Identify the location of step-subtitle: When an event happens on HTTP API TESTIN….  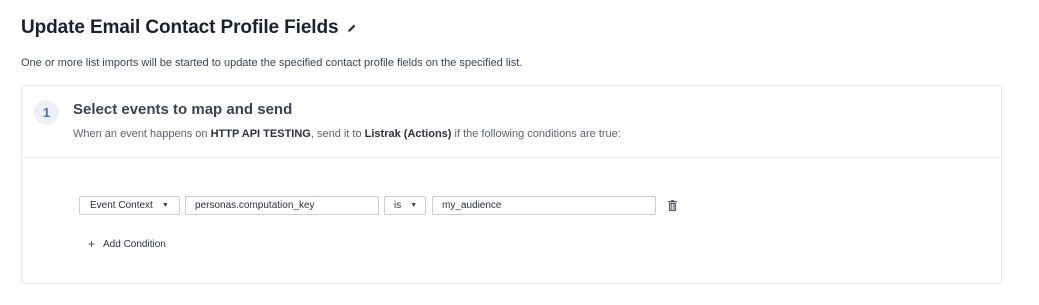
(347, 134).